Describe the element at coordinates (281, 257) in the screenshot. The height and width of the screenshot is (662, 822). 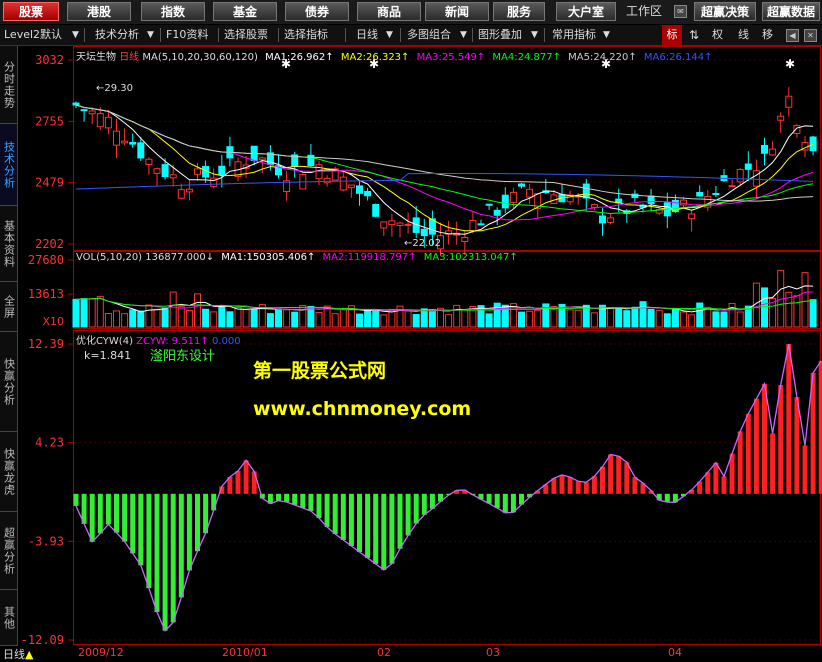
I see `vol-ma1-value: 150305.406↑` at that location.